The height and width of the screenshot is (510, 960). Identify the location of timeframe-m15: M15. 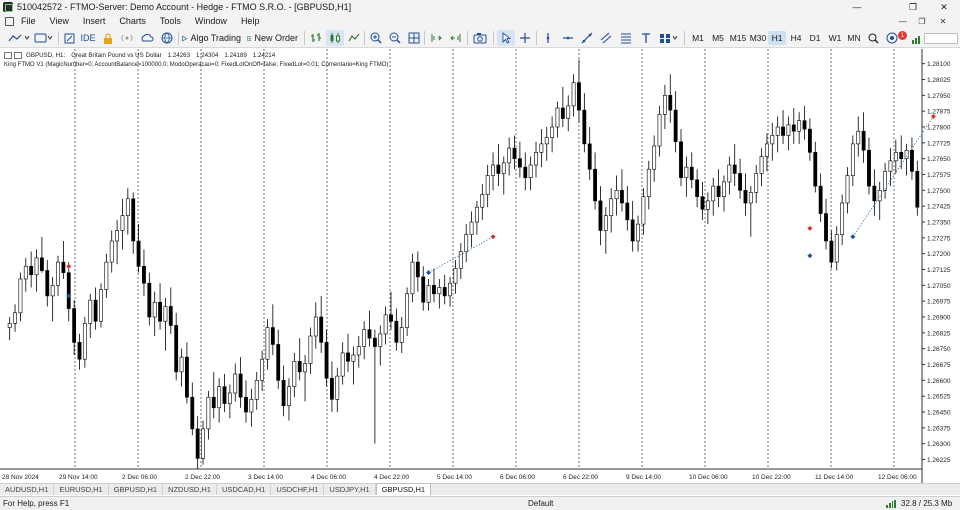
(738, 38).